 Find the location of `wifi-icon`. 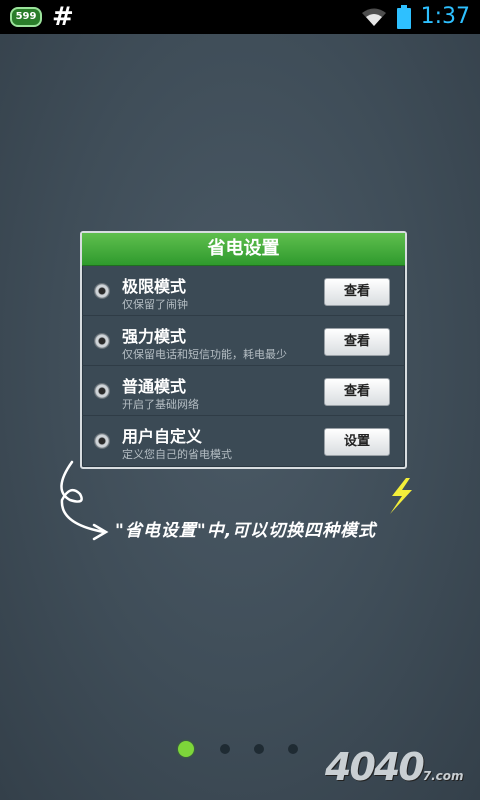

wifi-icon is located at coordinates (373, 17).